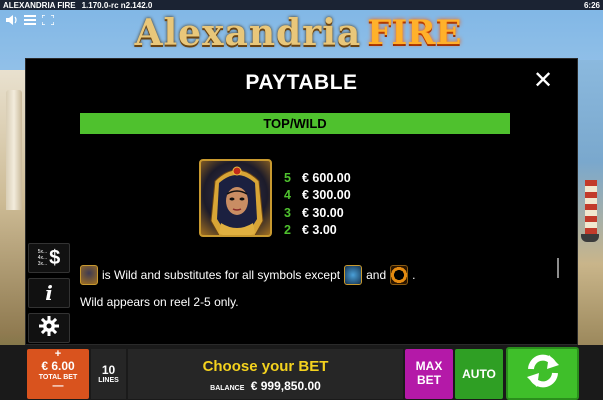  I want to click on scatter-mini-icon, so click(353, 275).